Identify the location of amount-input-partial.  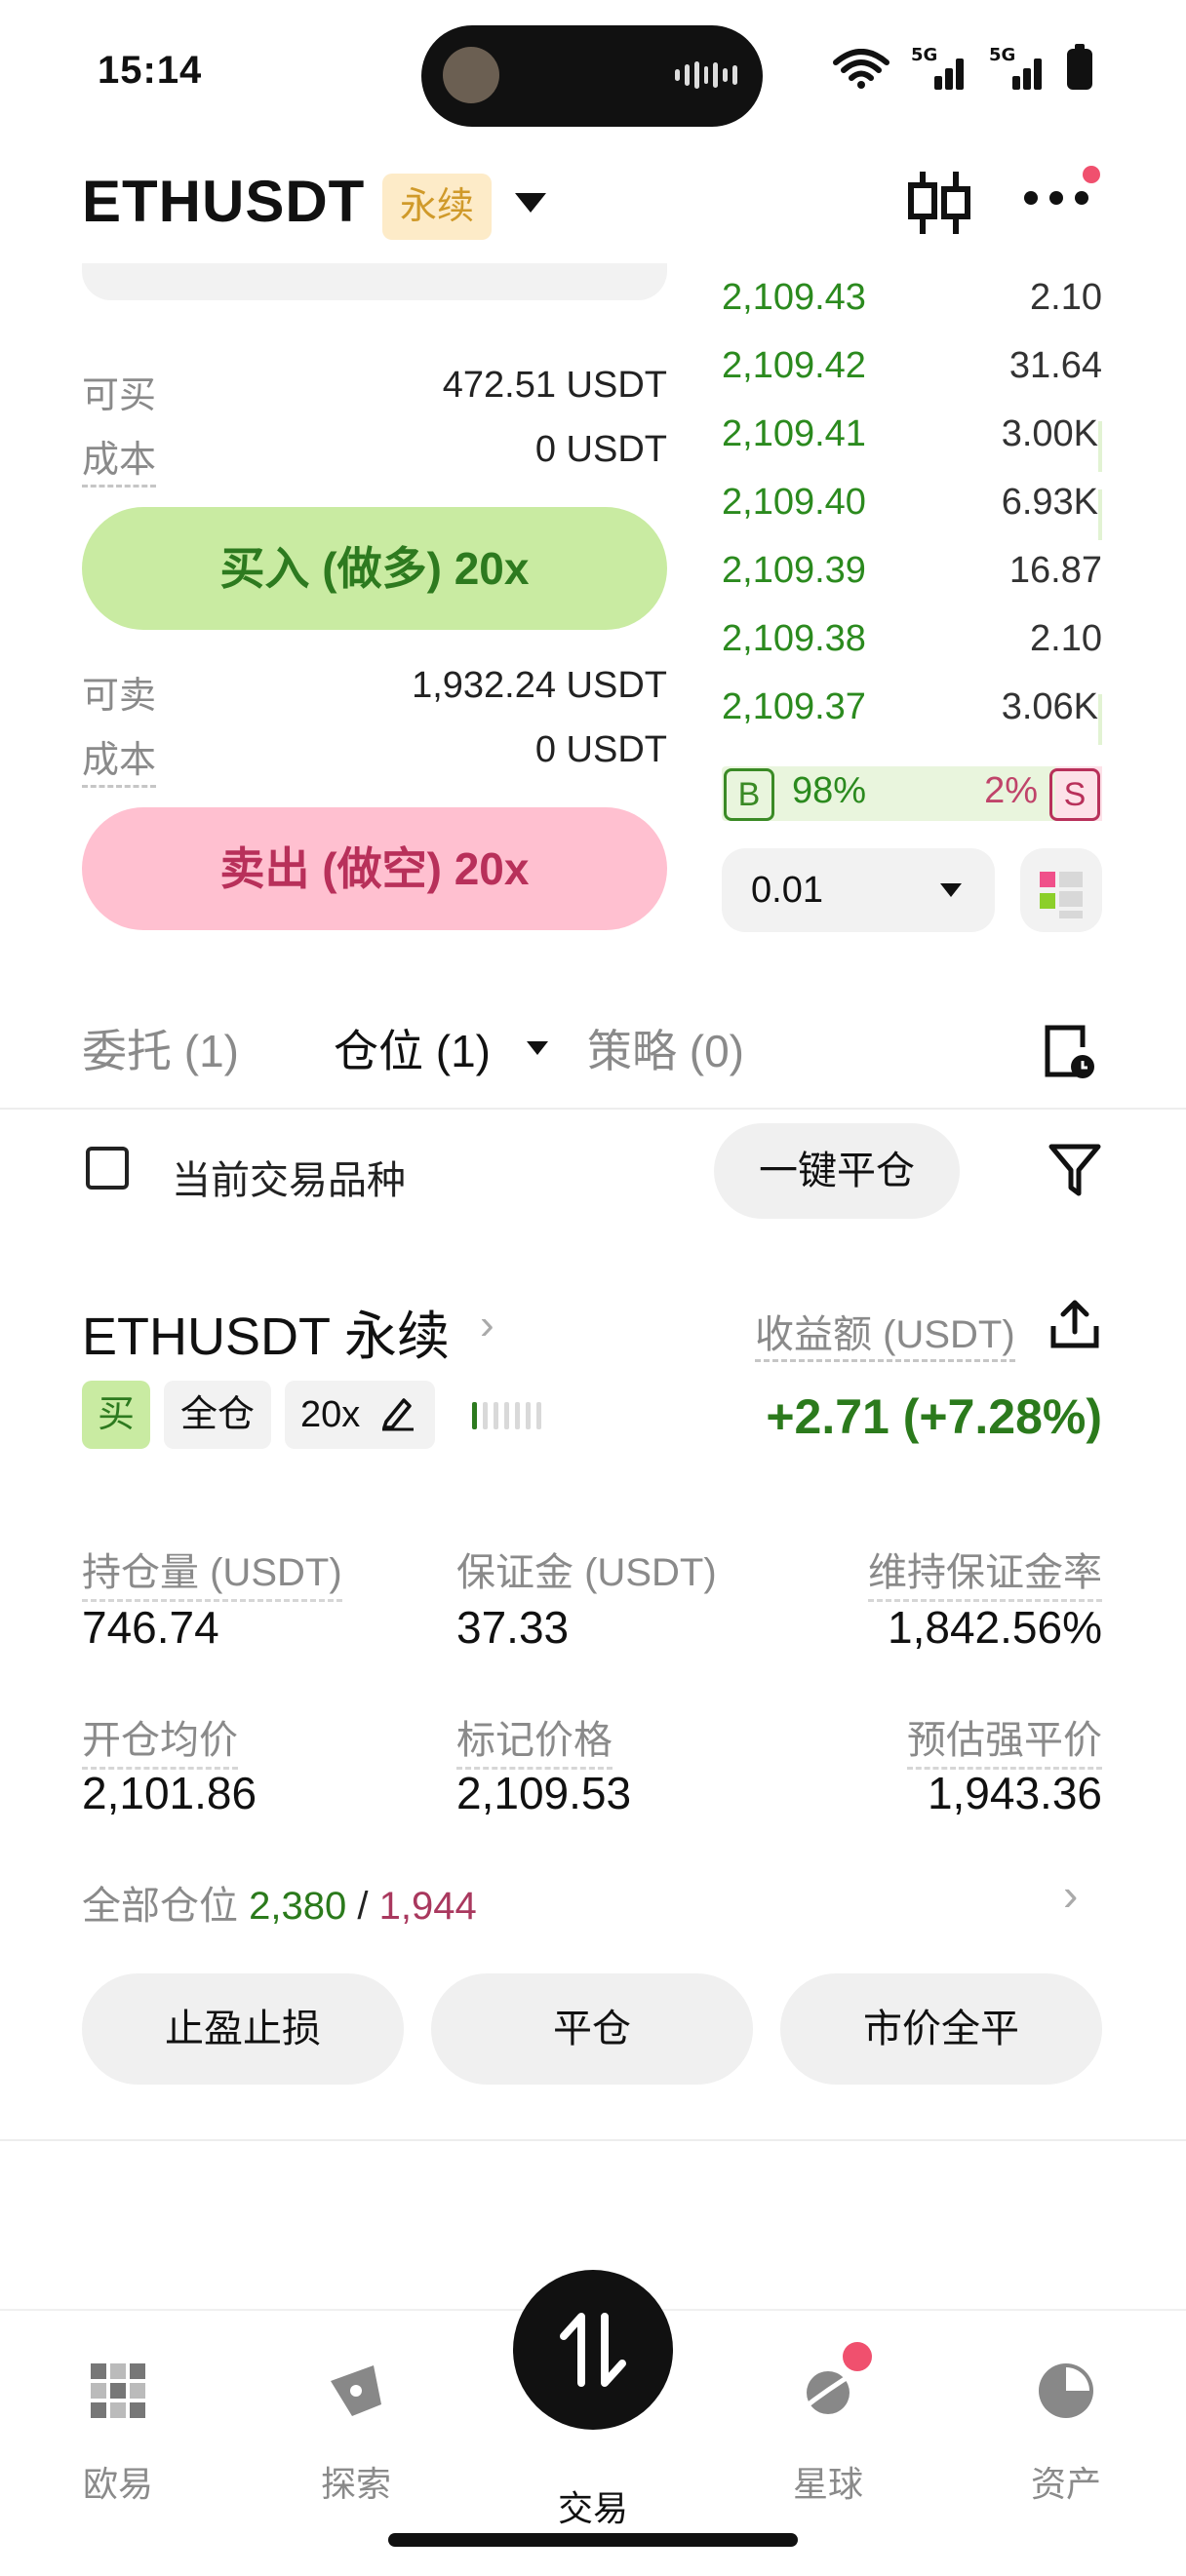
(374, 281).